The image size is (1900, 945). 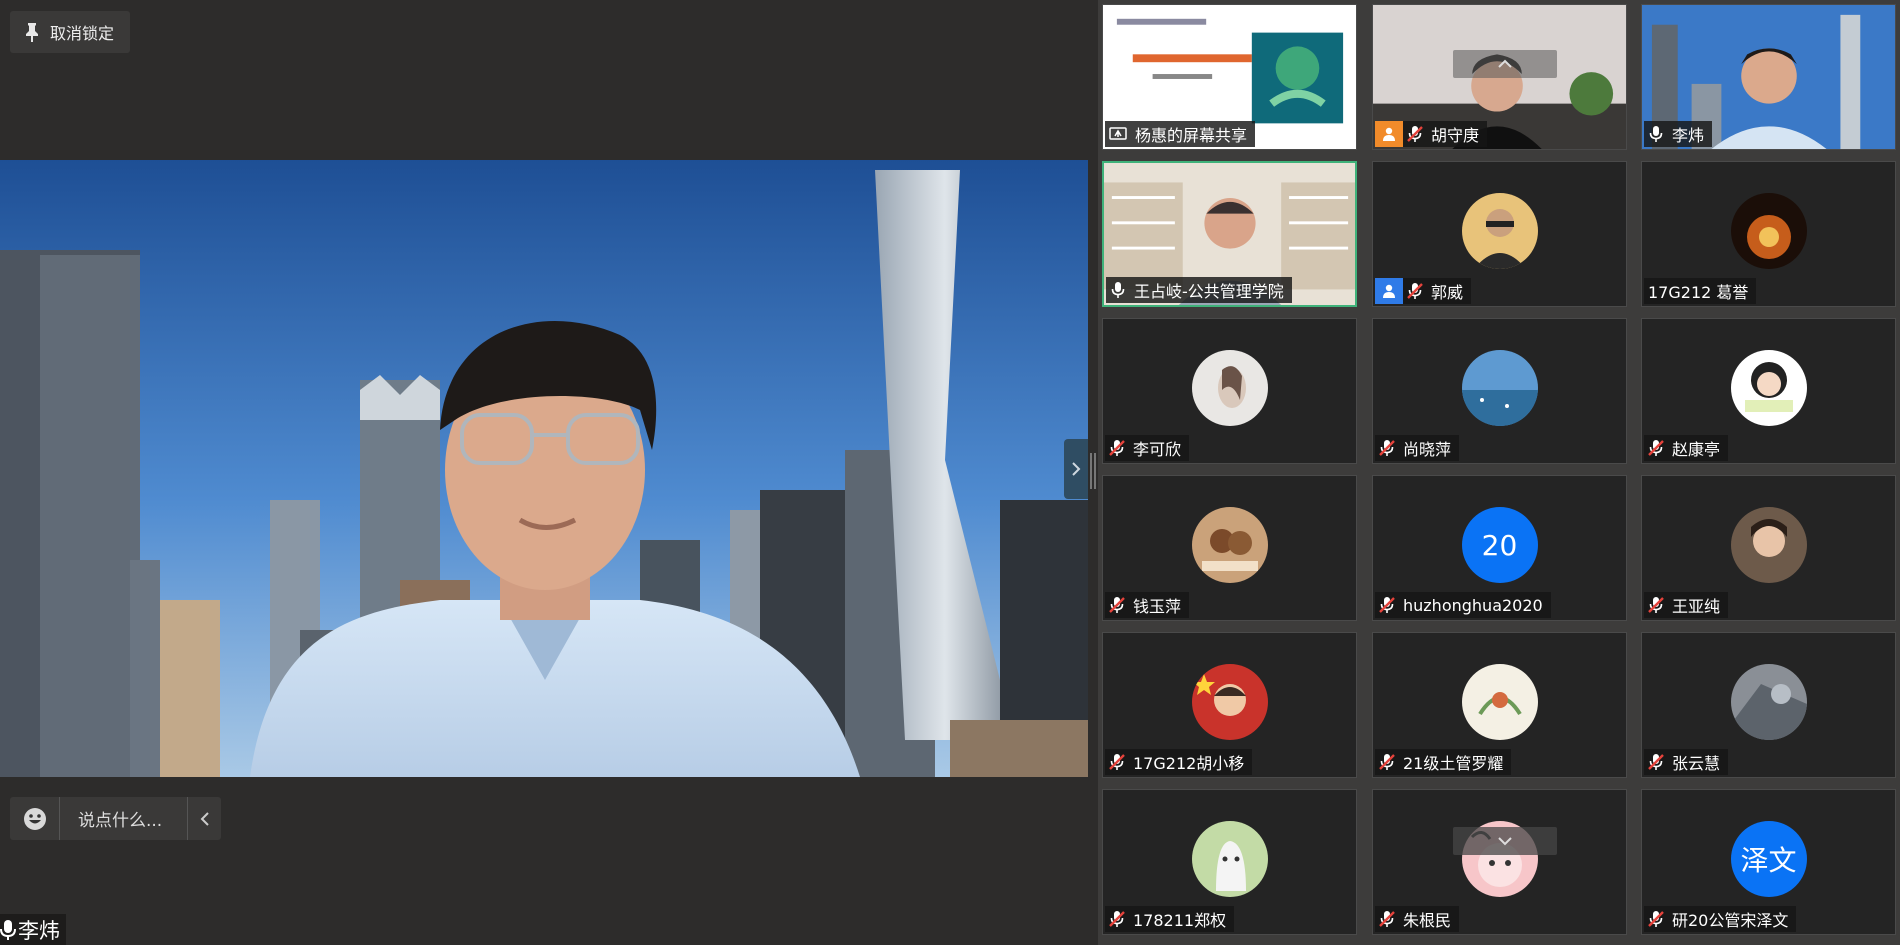 I want to click on participant-name: 尚晓萍, so click(x=1427, y=449).